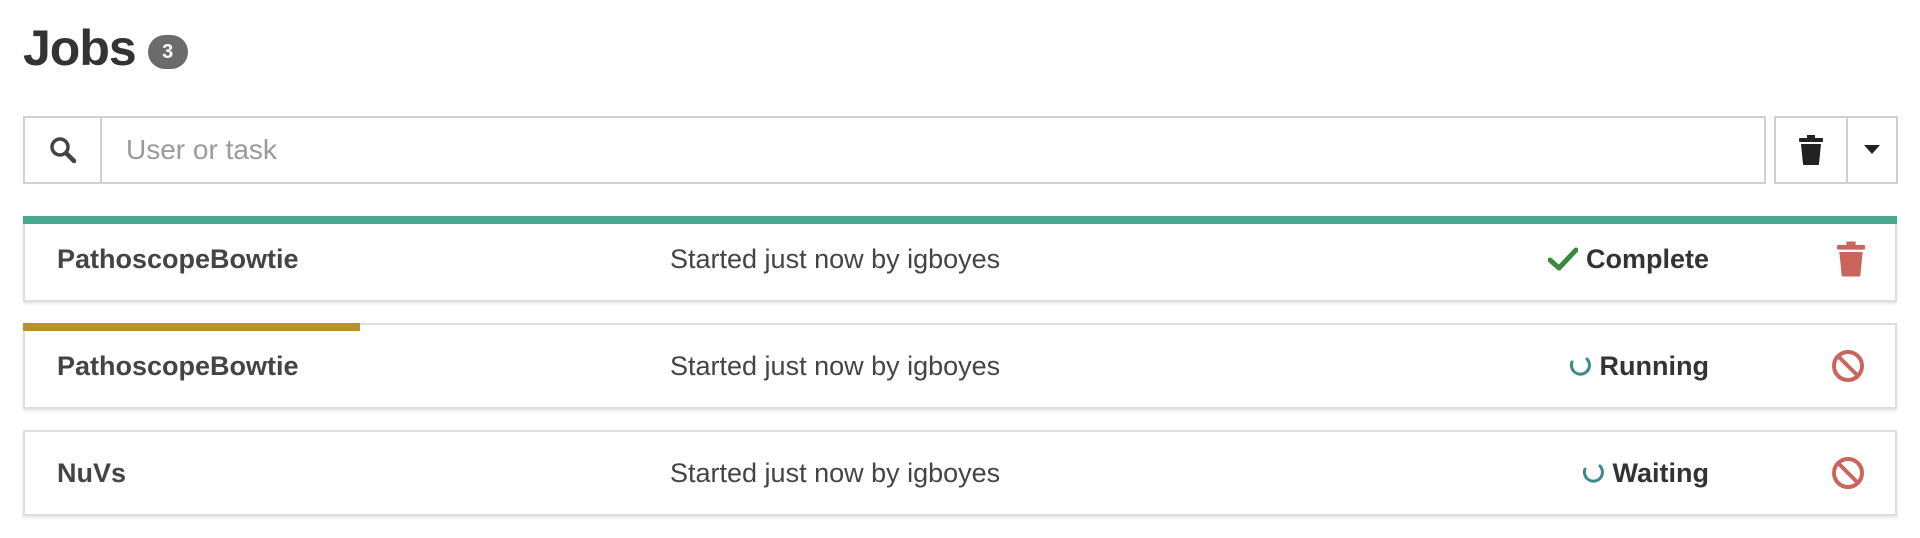 The width and height of the screenshot is (1920, 538). Describe the element at coordinates (1562, 259) in the screenshot. I see `check-icon` at that location.